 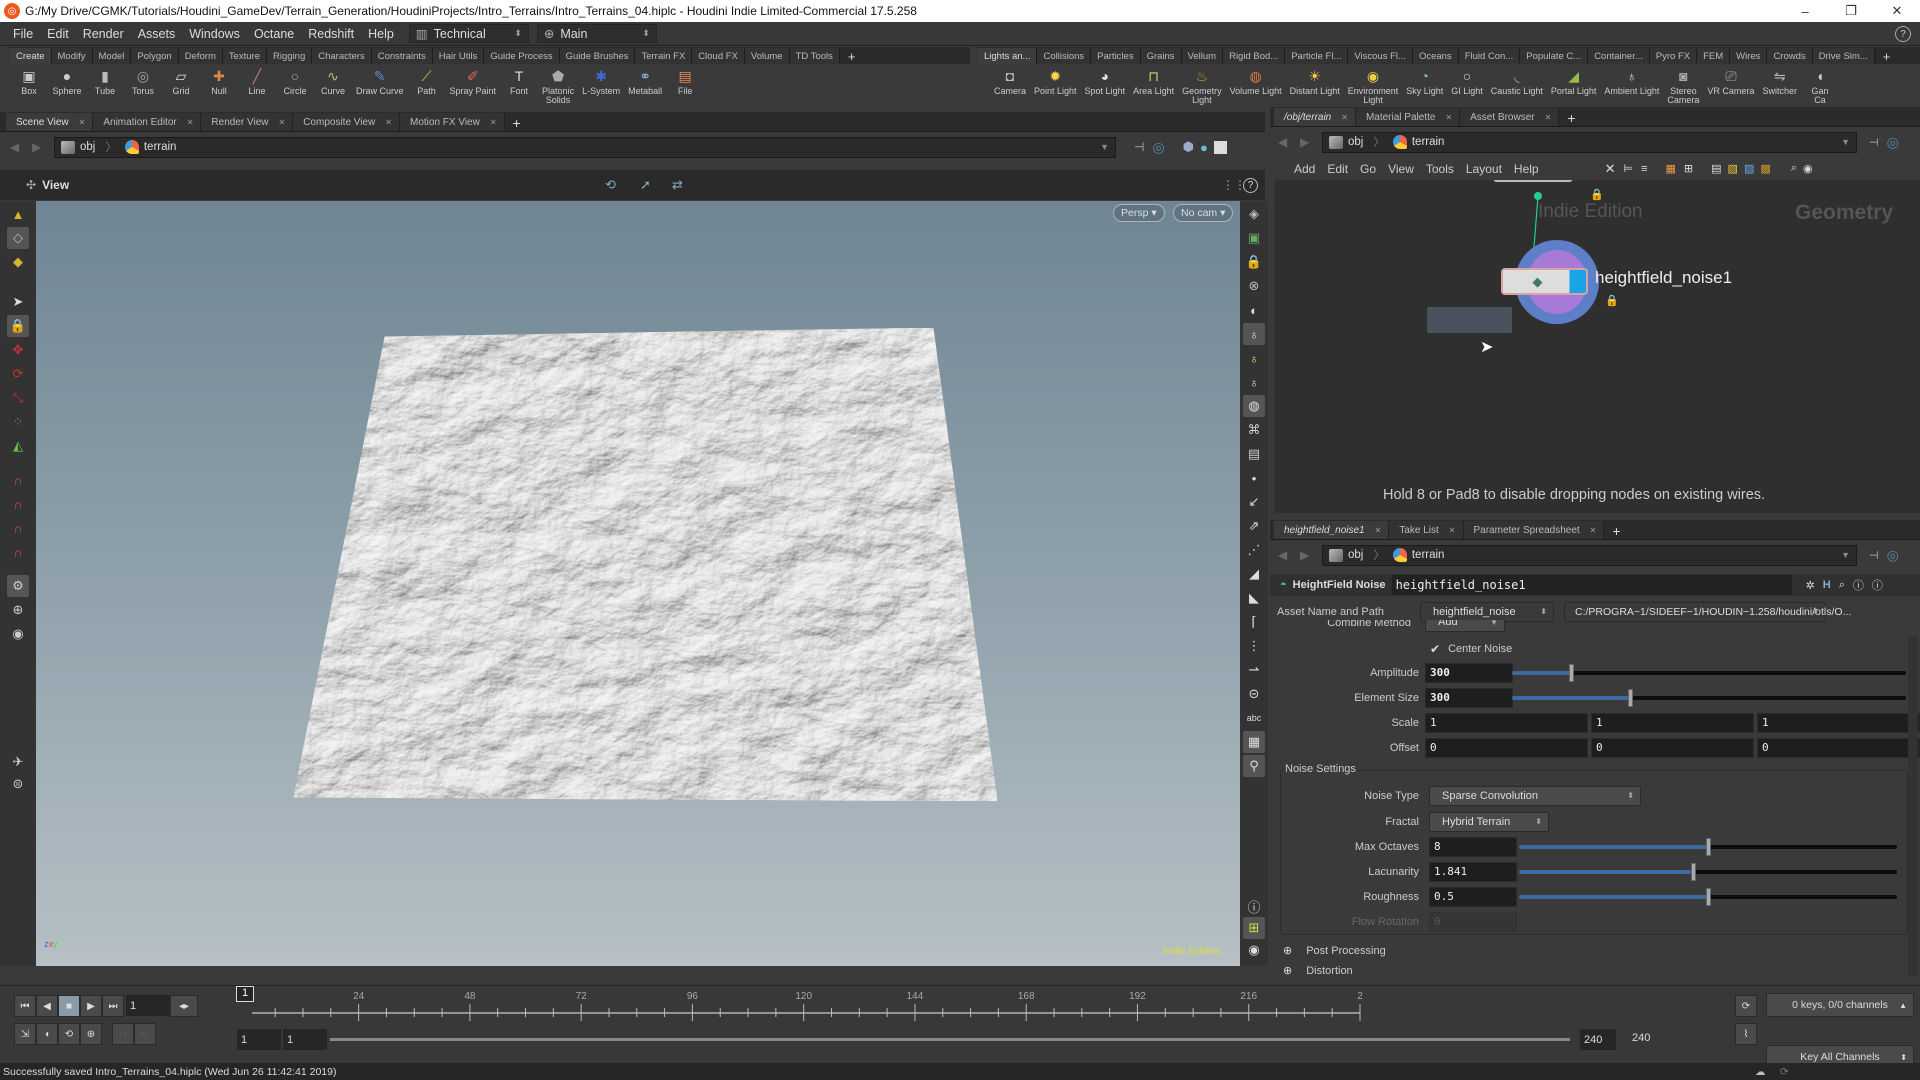 What do you see at coordinates (585, 147) in the screenshot?
I see `scene-path-field: obj 〉 terrain ▼` at bounding box center [585, 147].